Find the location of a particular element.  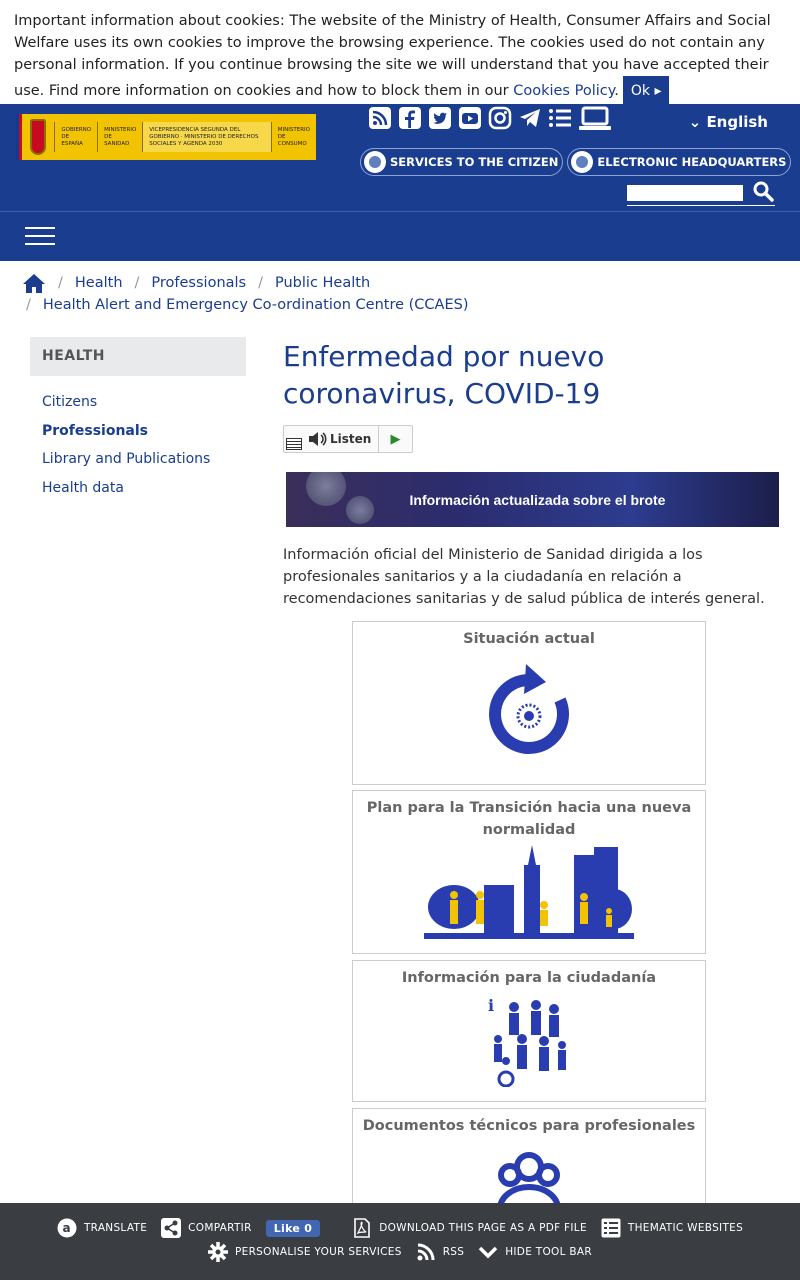

social-icons is located at coordinates (490, 120).